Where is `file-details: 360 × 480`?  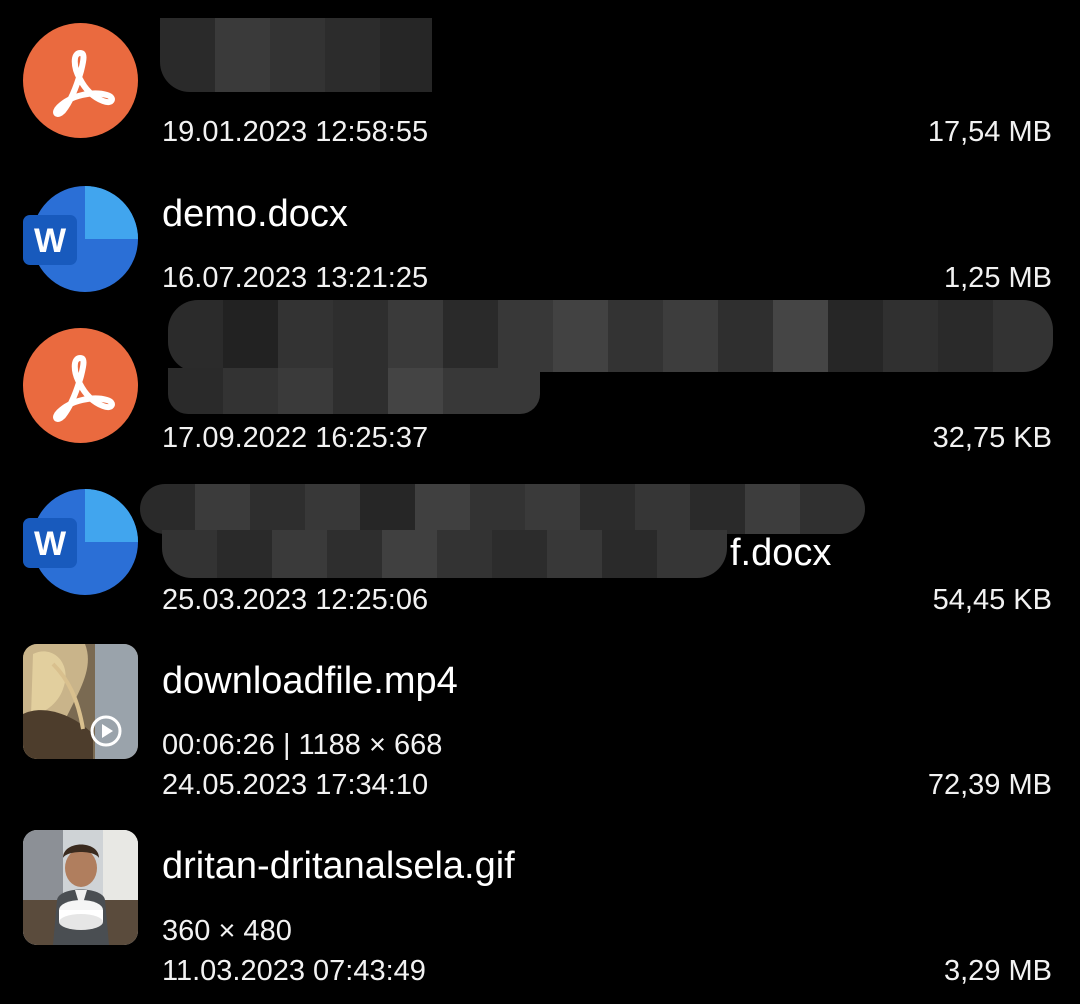 file-details: 360 × 480 is located at coordinates (227, 931).